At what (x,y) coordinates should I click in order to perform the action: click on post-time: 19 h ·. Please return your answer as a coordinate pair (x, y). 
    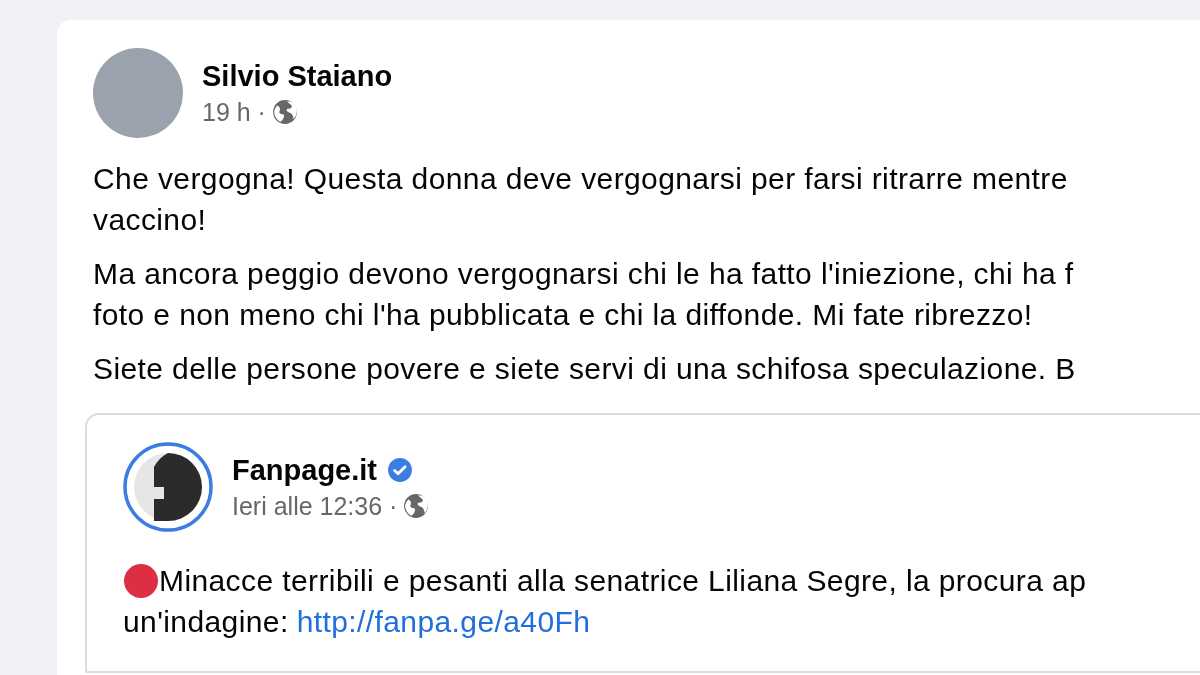
    Looking at the image, I should click on (234, 112).